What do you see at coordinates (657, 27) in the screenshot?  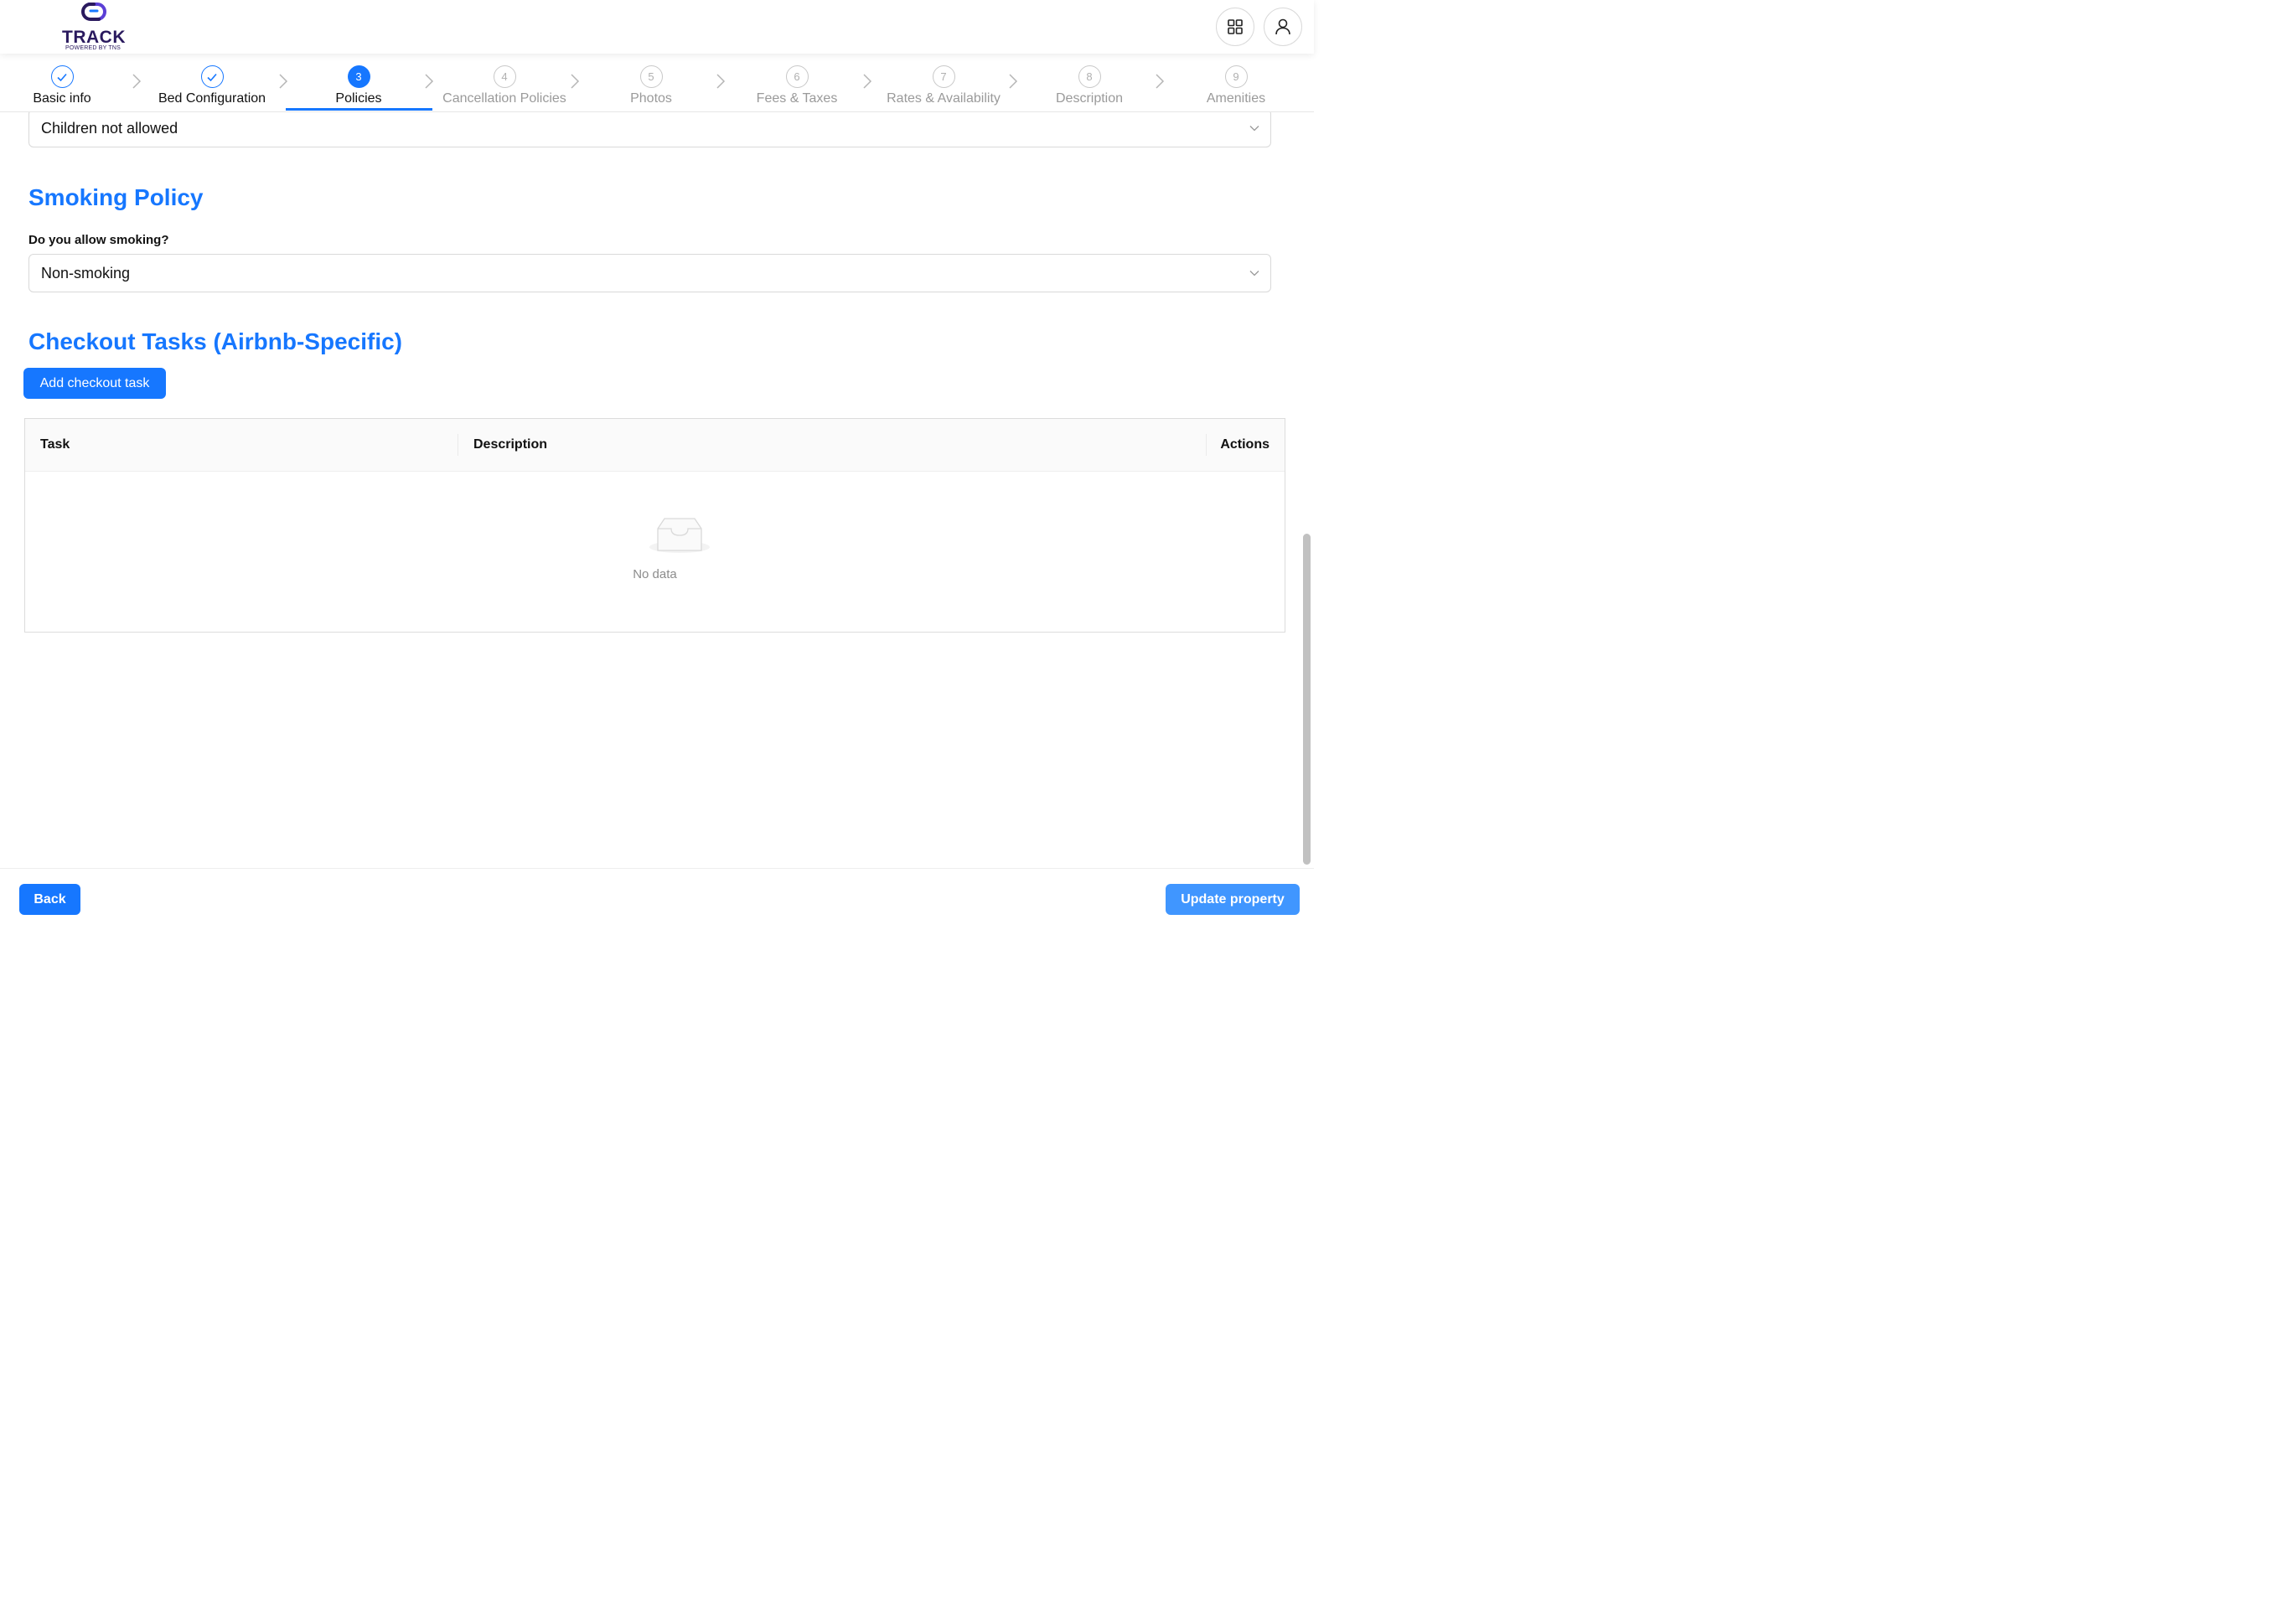 I see `top-bar: TRACK POWERED BY TNS` at bounding box center [657, 27].